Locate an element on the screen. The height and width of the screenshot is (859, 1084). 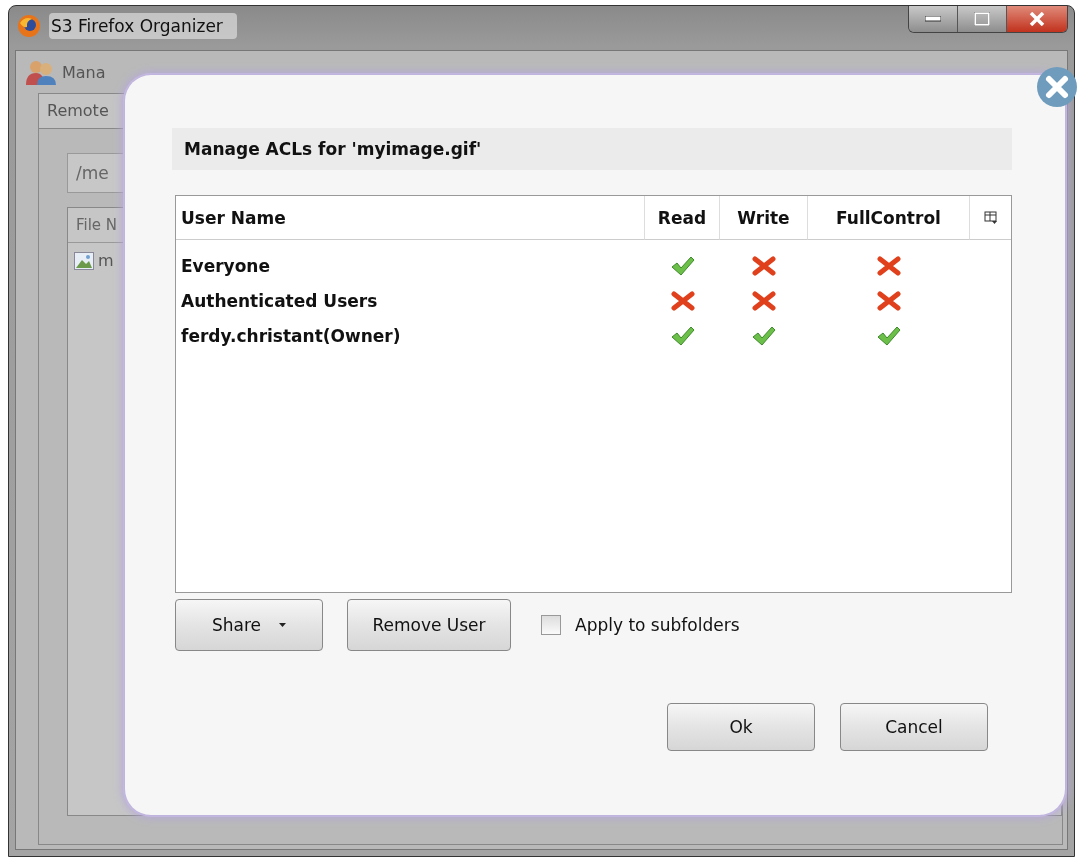
user-name: Authenticated Users is located at coordinates (279, 301).